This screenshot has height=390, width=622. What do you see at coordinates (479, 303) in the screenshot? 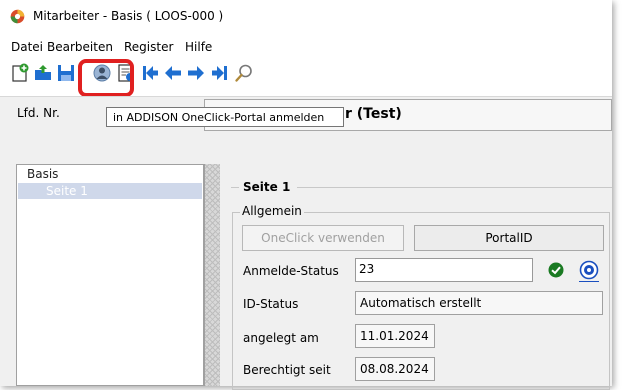
I see `id-status-field: Automatisch erstellt` at bounding box center [479, 303].